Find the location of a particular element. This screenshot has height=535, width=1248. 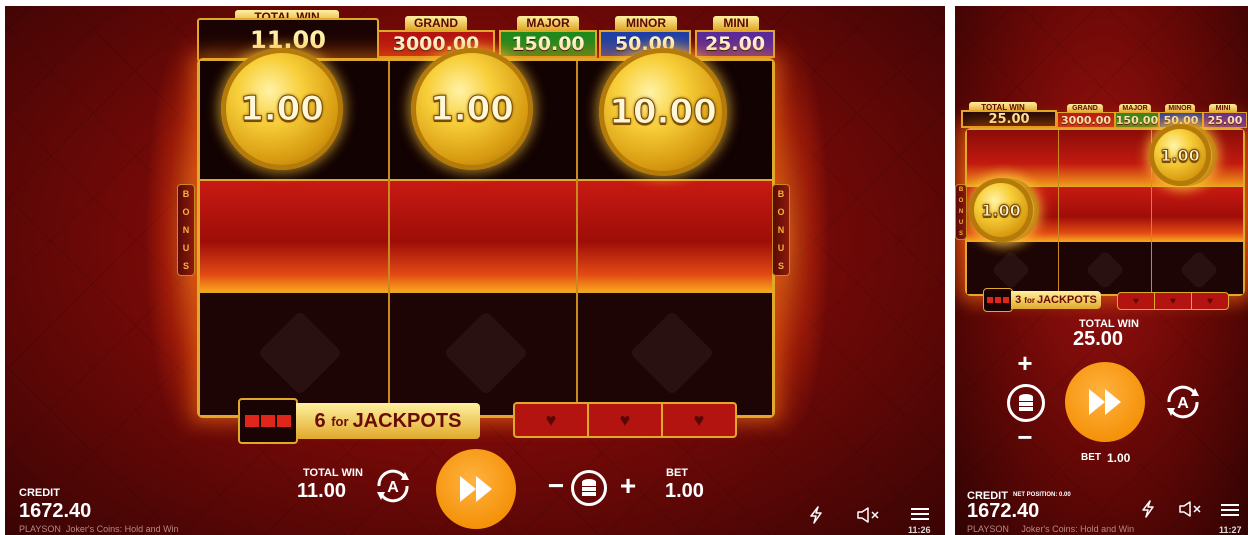

total-win-value: 25.00 is located at coordinates (1098, 339).